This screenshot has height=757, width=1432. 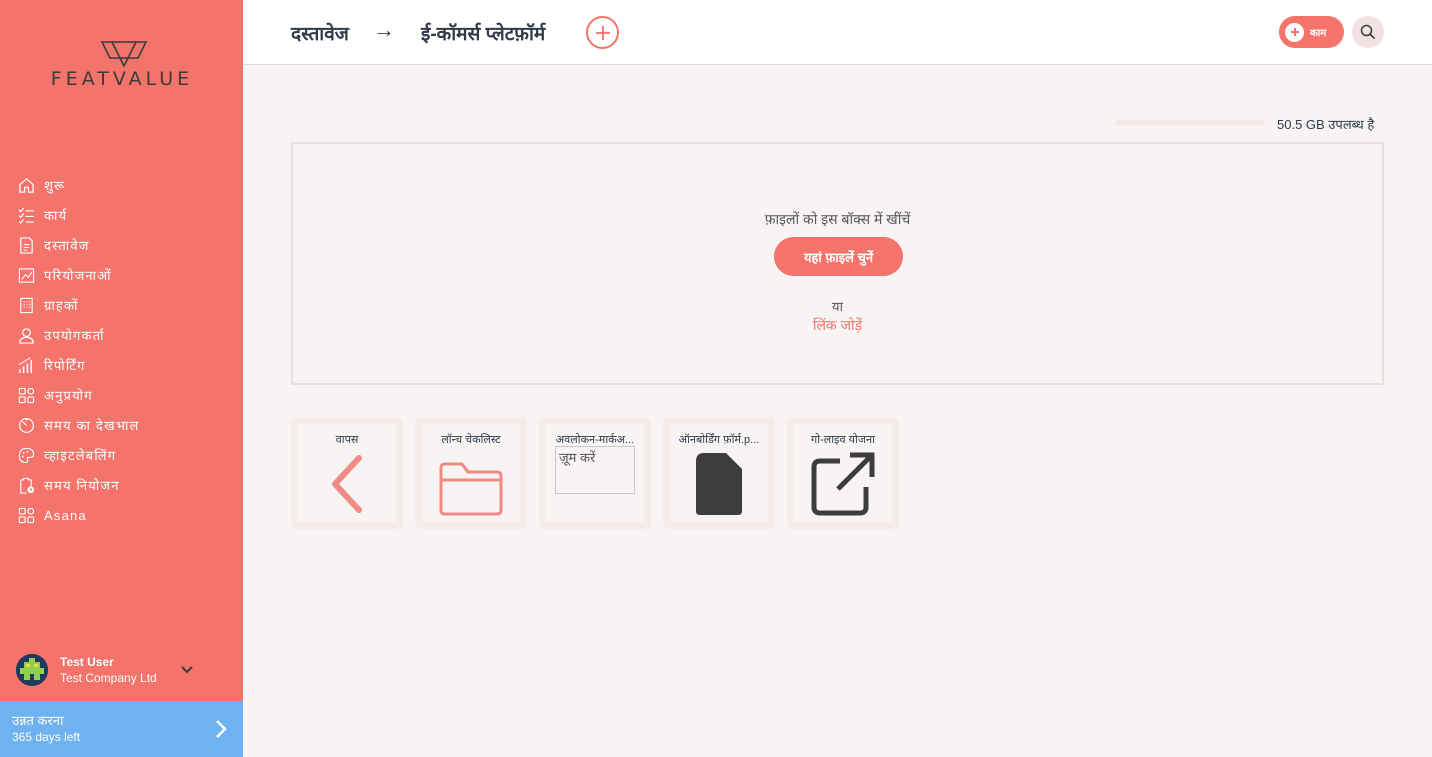 What do you see at coordinates (837, 325) in the screenshot?
I see `add-link-button: लिंक जोड़ें` at bounding box center [837, 325].